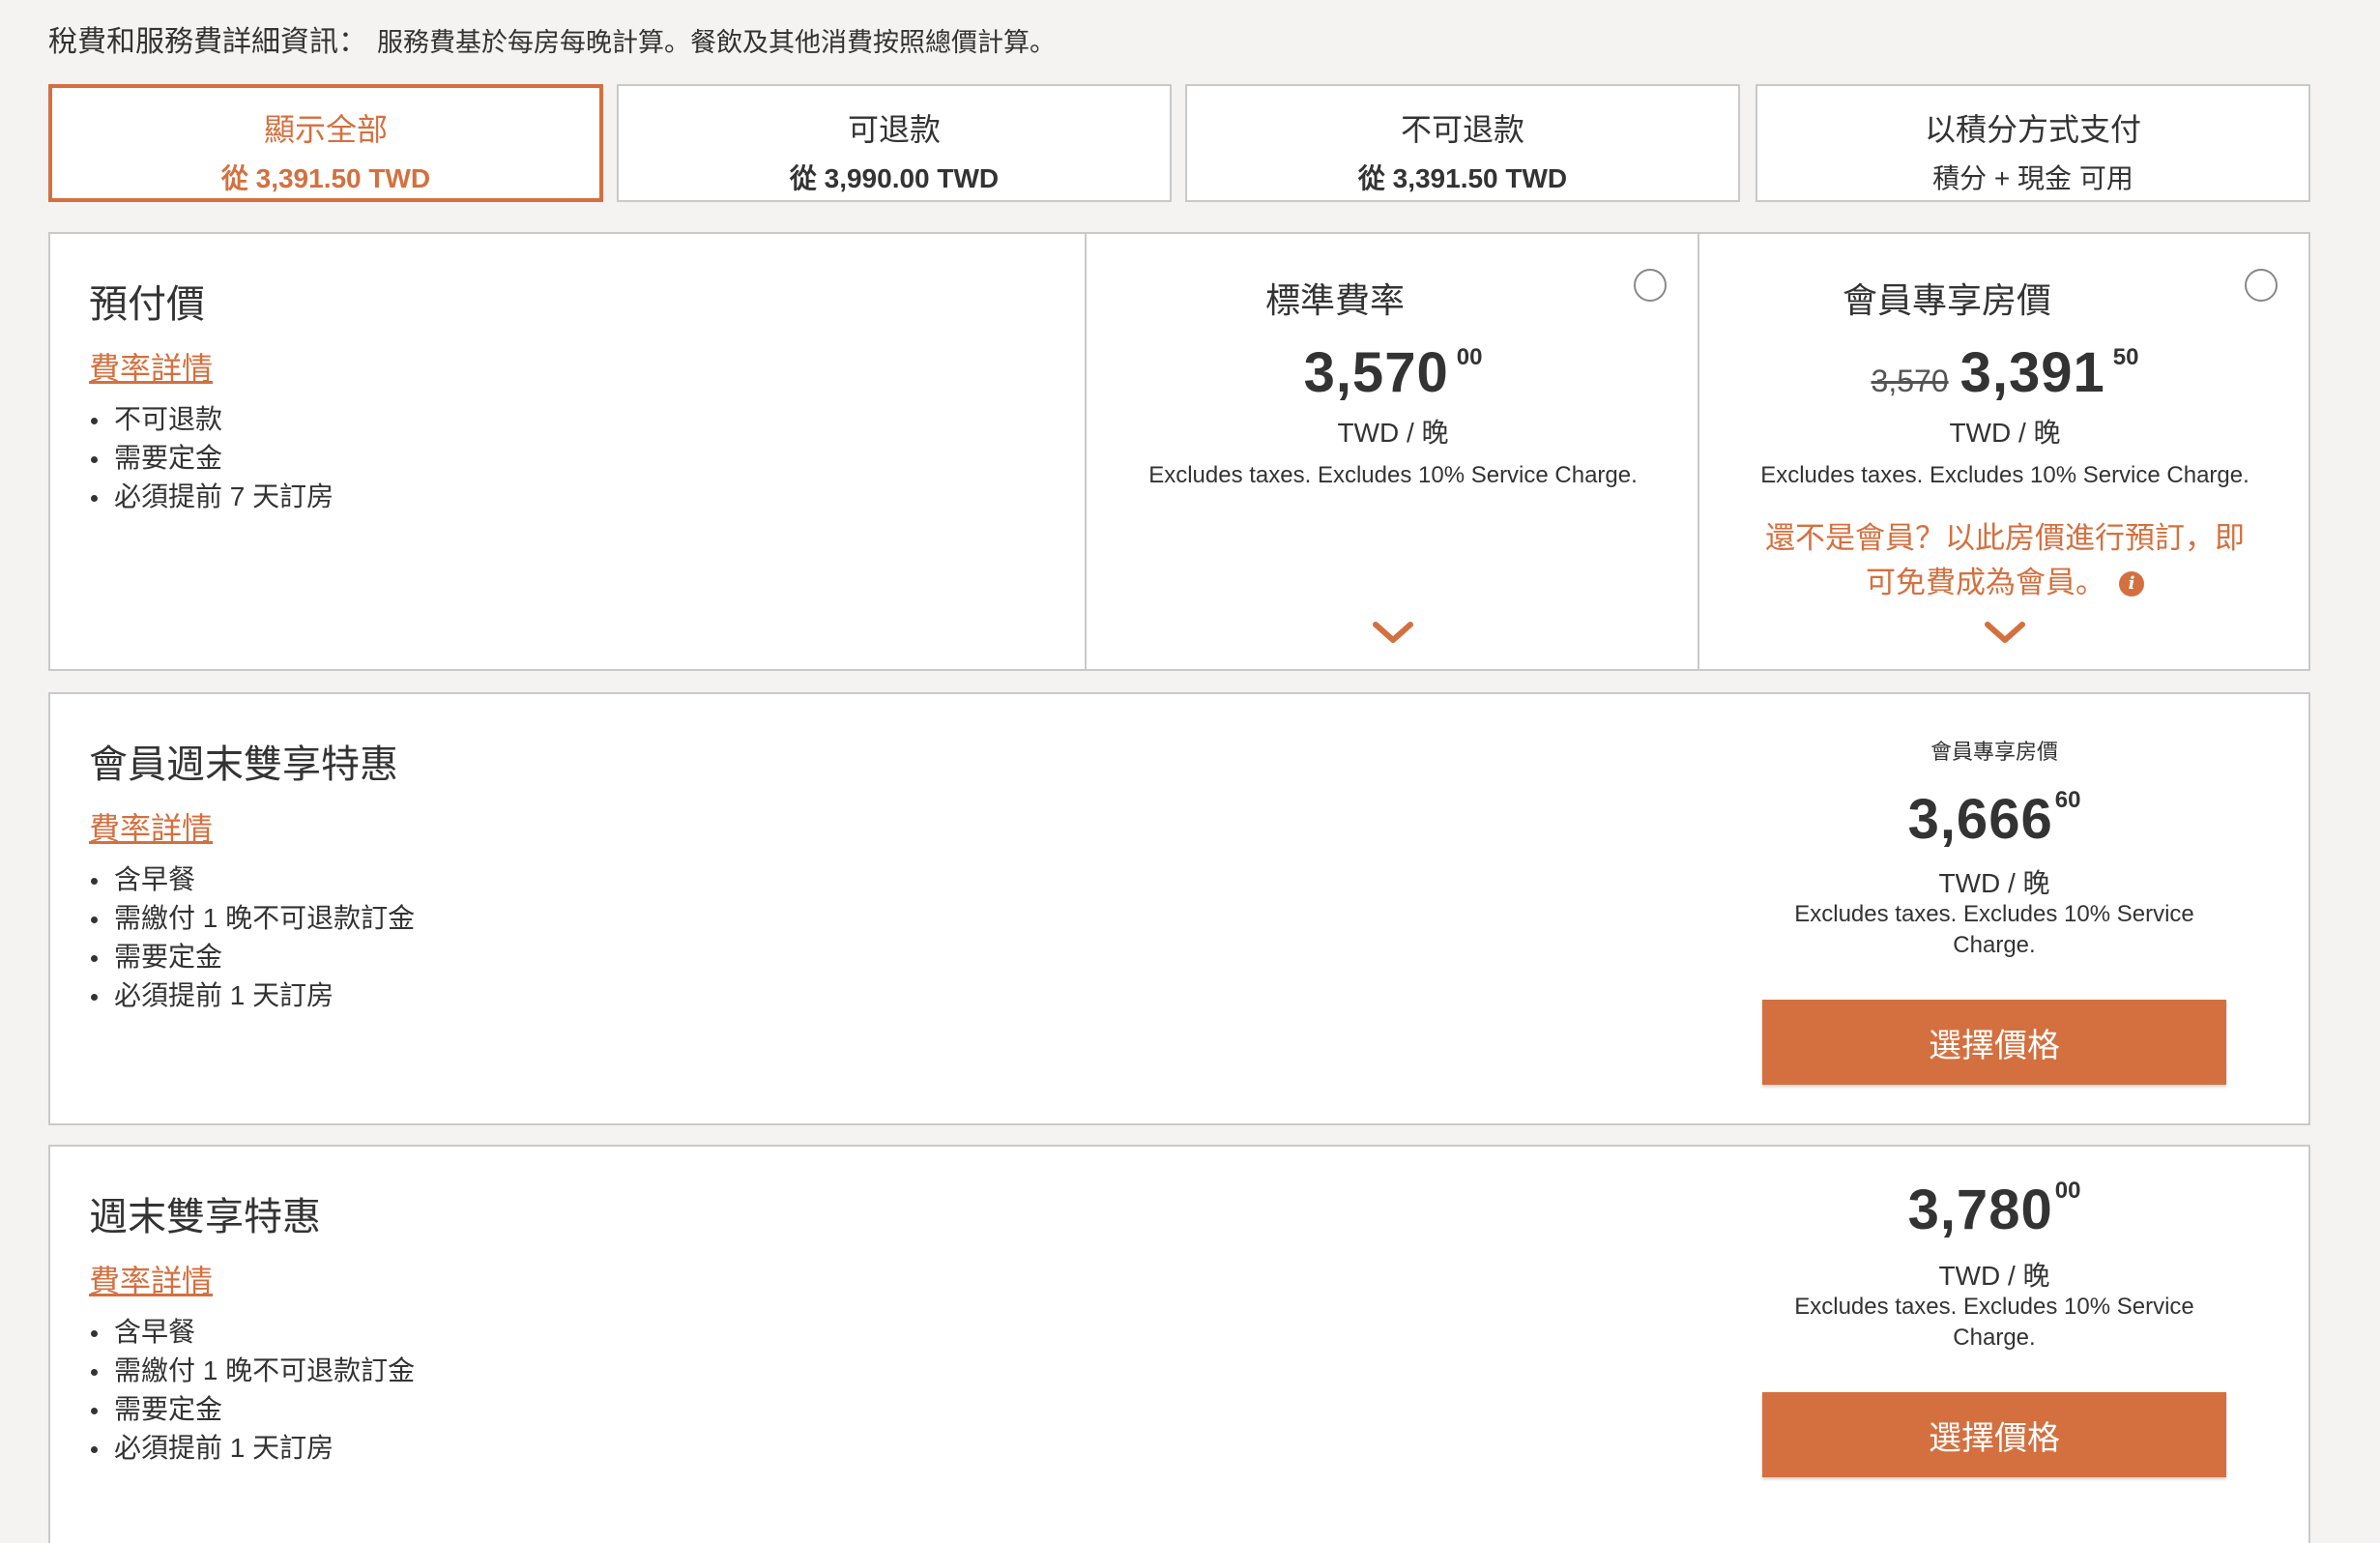 The width and height of the screenshot is (2380, 1543). Describe the element at coordinates (1376, 372) in the screenshot. I see `price-amount: 3,570` at that location.